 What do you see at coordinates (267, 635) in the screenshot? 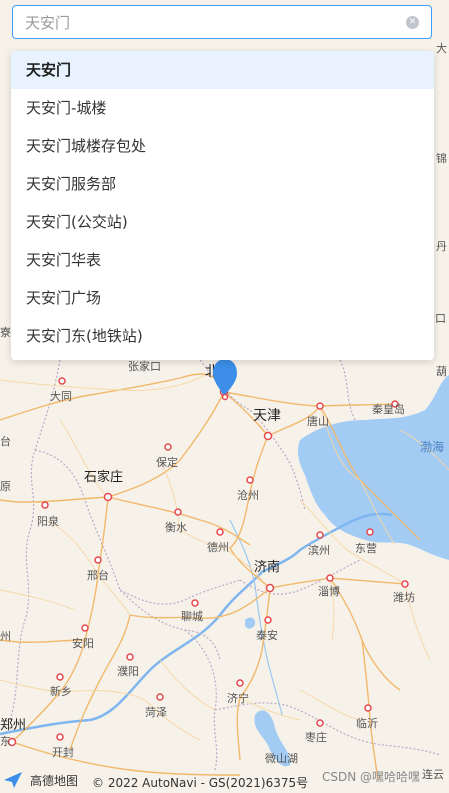
I see `city-taian: 泰安` at bounding box center [267, 635].